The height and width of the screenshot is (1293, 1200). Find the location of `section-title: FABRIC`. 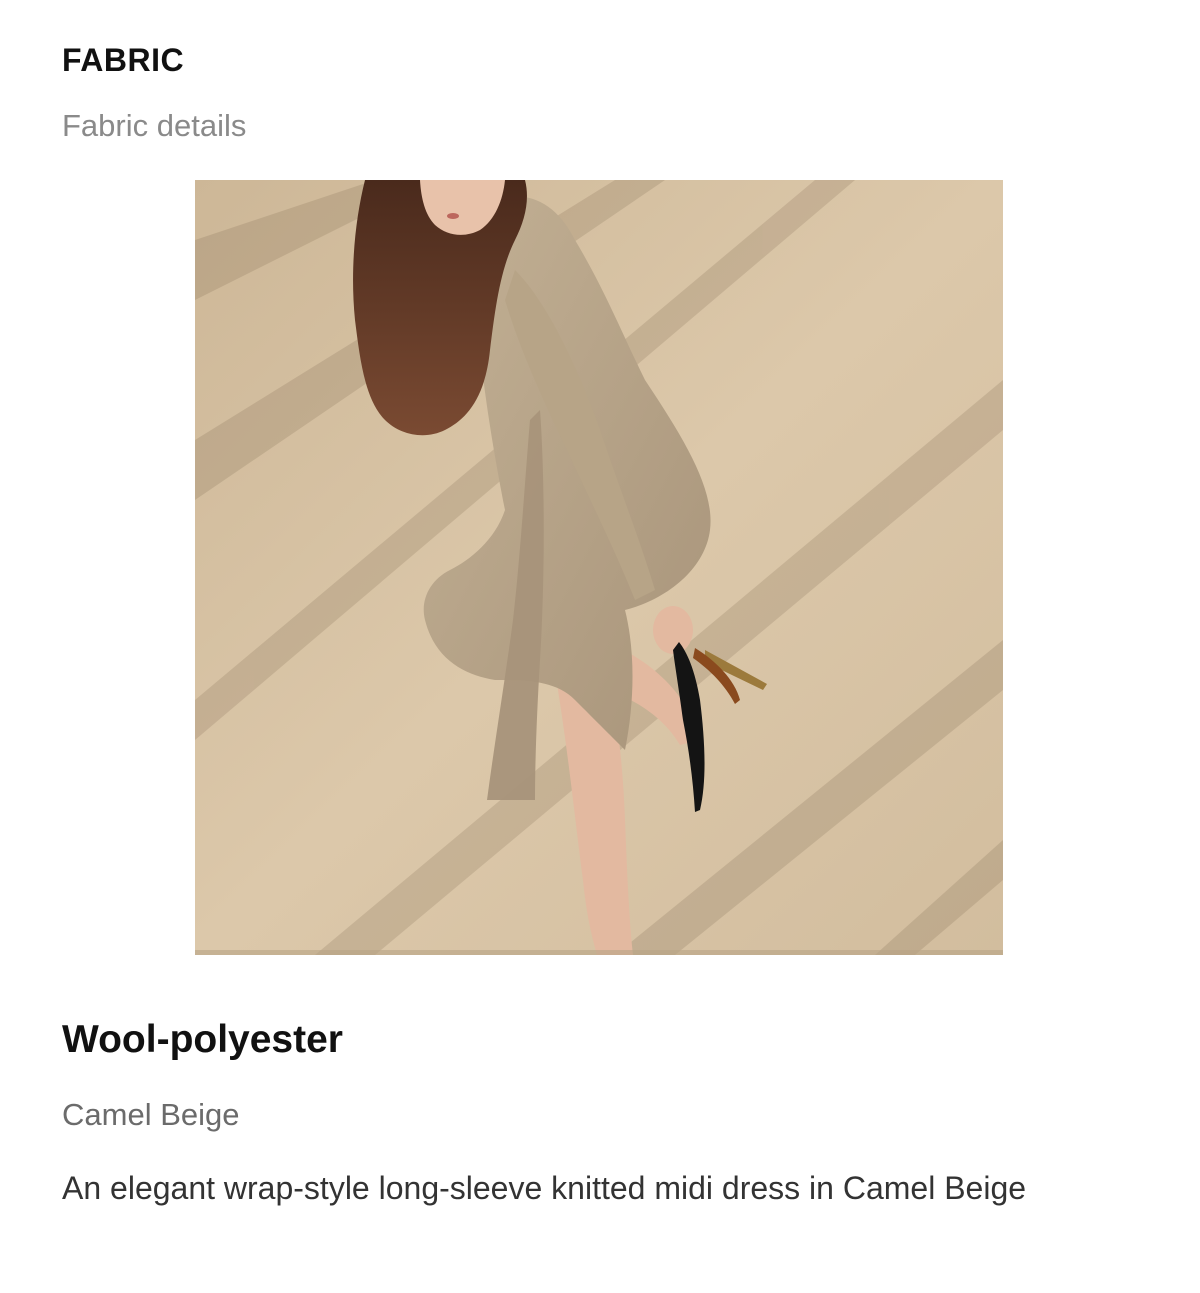

section-title: FABRIC is located at coordinates (123, 60).